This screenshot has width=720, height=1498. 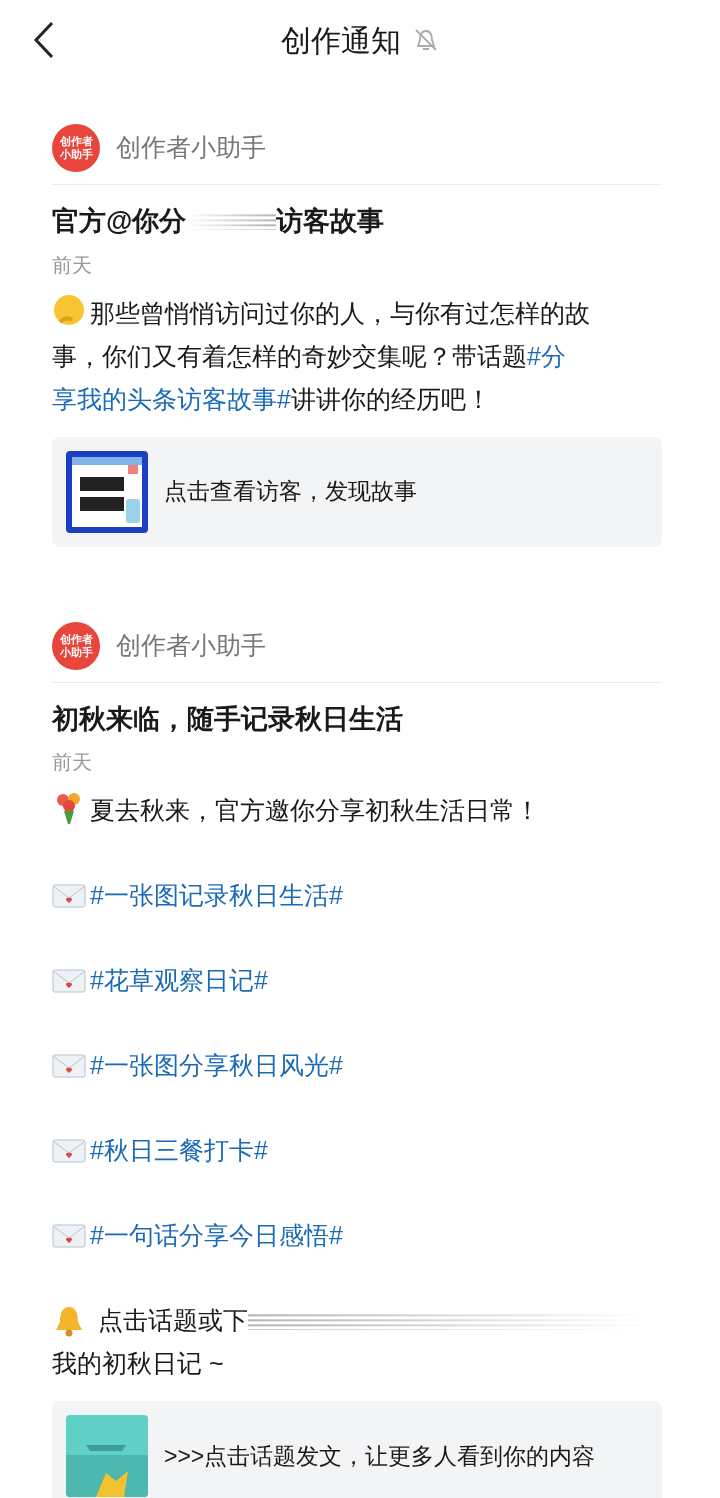 I want to click on message-text: 点击话题或下, so click(x=173, y=1320).